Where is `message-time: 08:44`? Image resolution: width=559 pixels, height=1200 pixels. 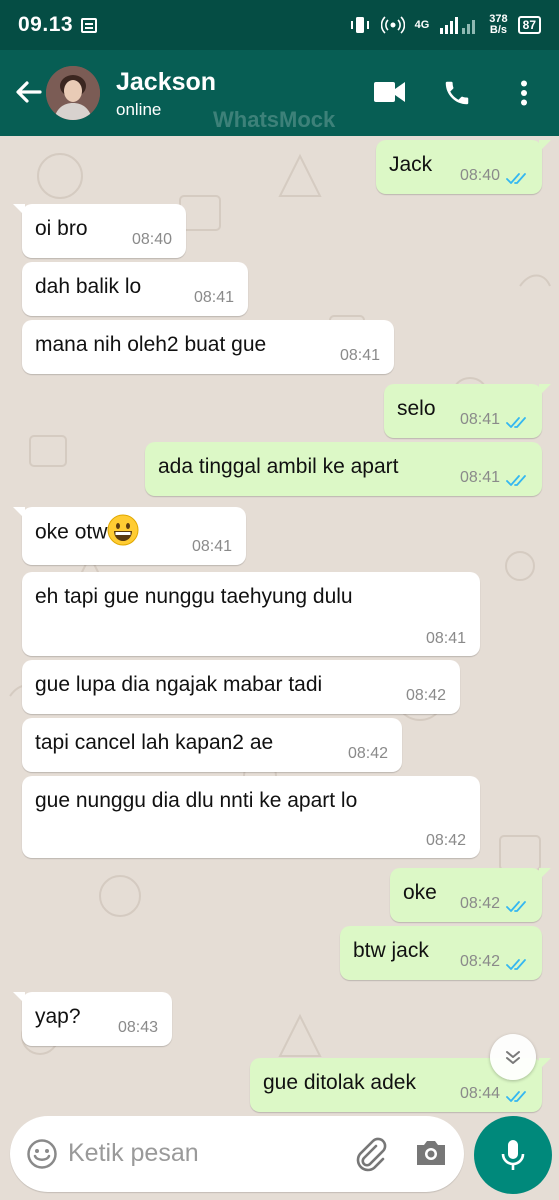
message-time: 08:44 is located at coordinates (479, 1093).